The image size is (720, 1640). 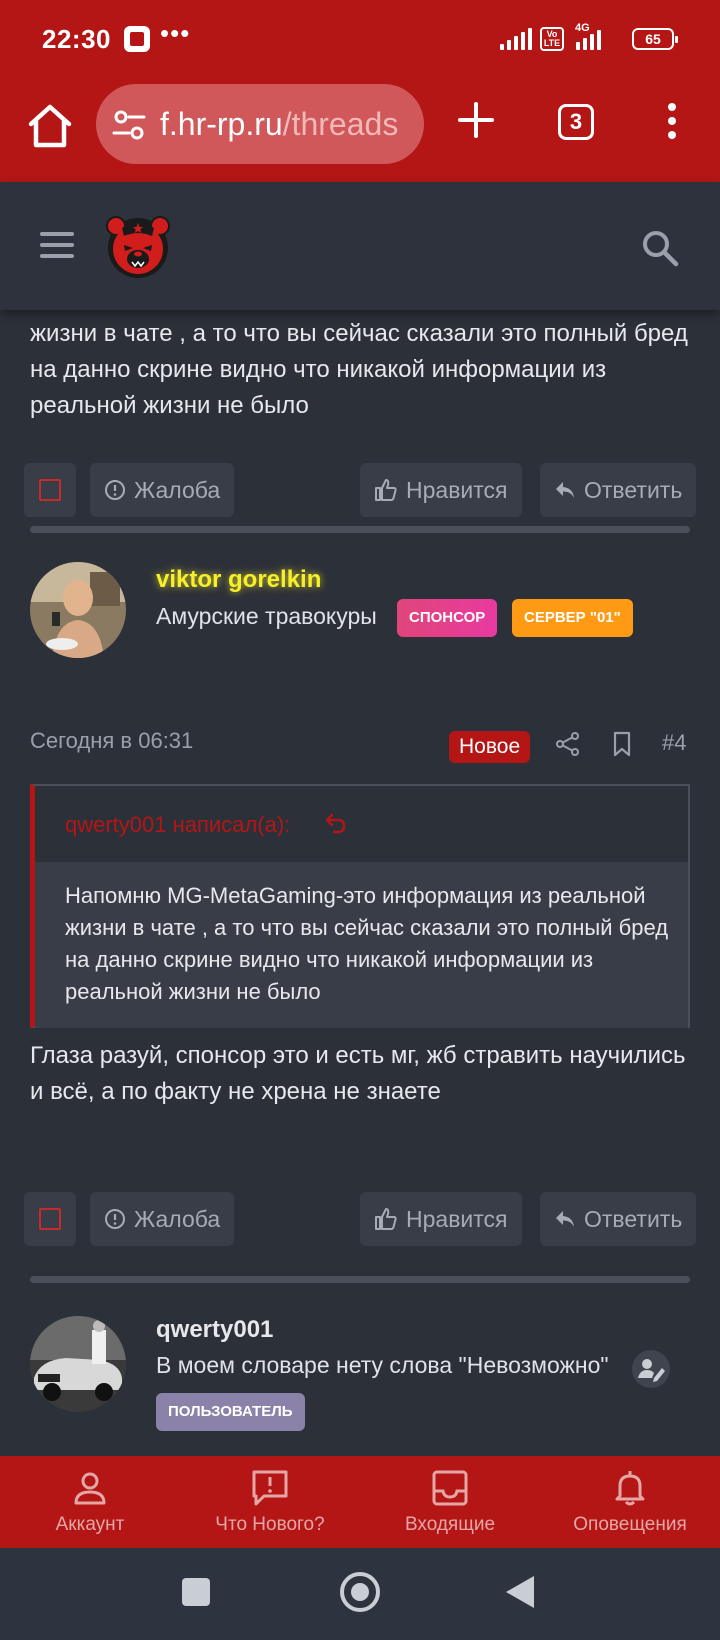 What do you see at coordinates (138, 246) in the screenshot?
I see `bear-logo-icon` at bounding box center [138, 246].